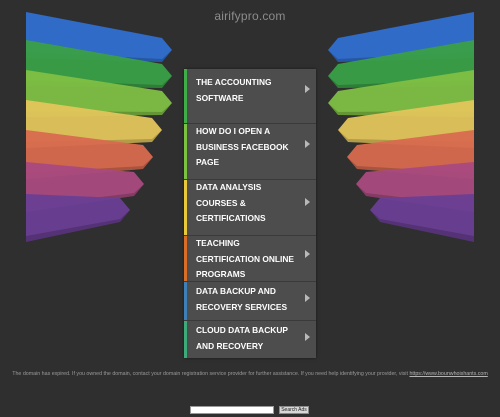  What do you see at coordinates (234, 90) in the screenshot?
I see `link-label: THE ACCOUNTING SOFTWARE` at bounding box center [234, 90].